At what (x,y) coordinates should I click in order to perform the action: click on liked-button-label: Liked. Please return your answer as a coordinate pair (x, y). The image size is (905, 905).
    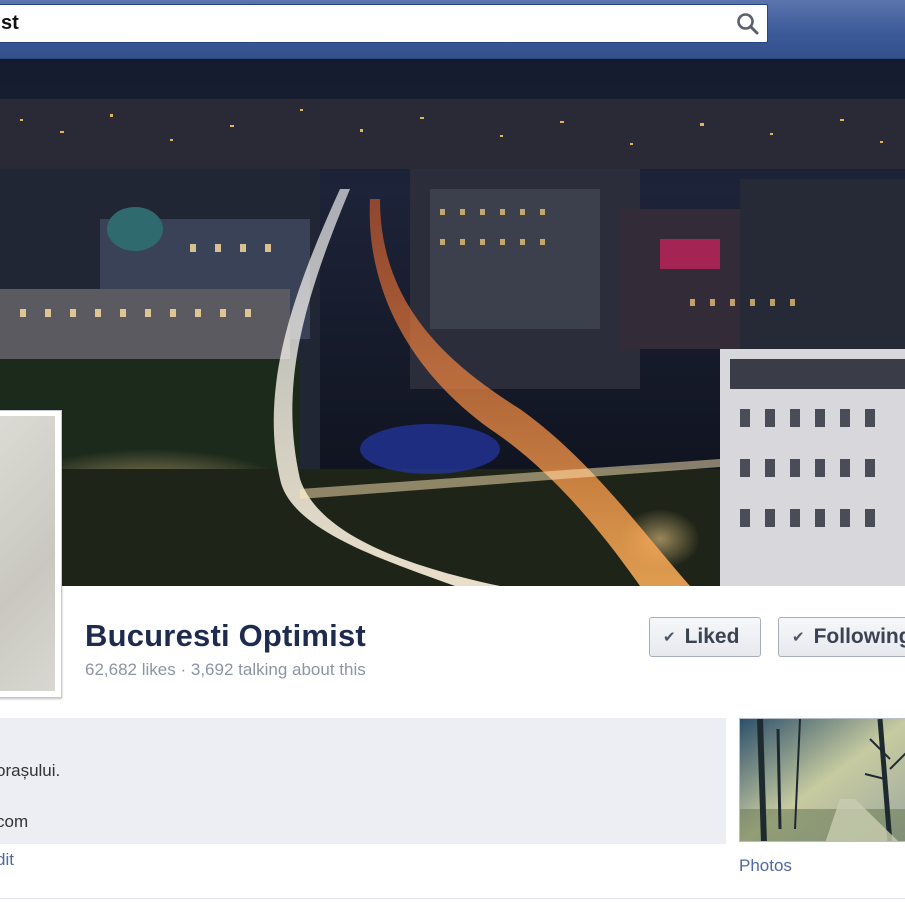
    Looking at the image, I should click on (712, 636).